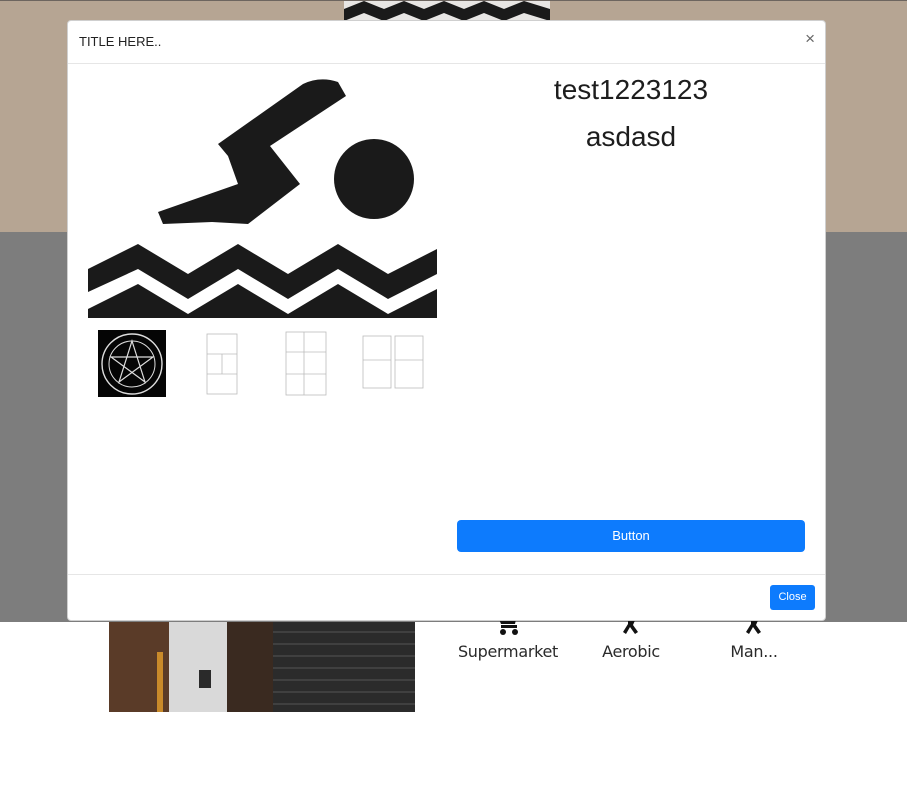 The height and width of the screenshot is (786, 907). Describe the element at coordinates (446, 42) in the screenshot. I see `modal-header: TITLE HERE.. ×` at that location.